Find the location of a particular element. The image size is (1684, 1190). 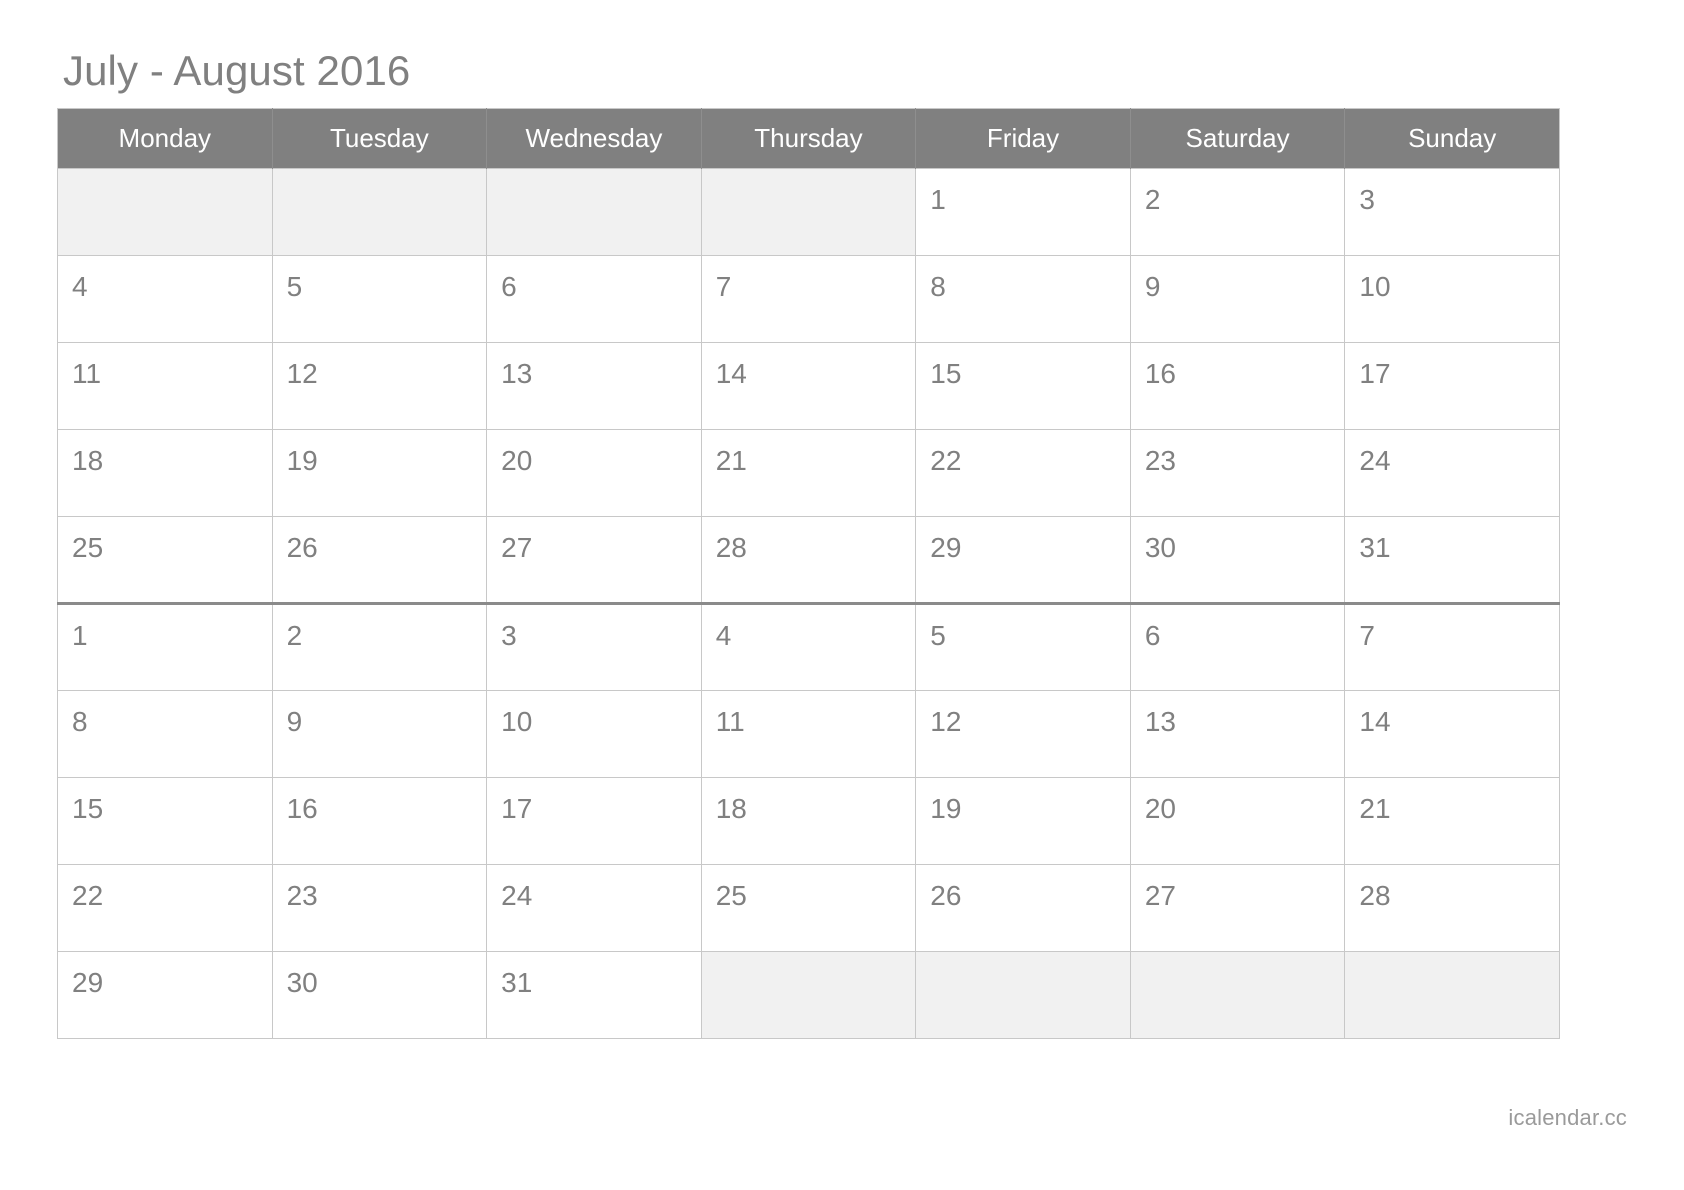

day-number: 6 is located at coordinates (509, 286).